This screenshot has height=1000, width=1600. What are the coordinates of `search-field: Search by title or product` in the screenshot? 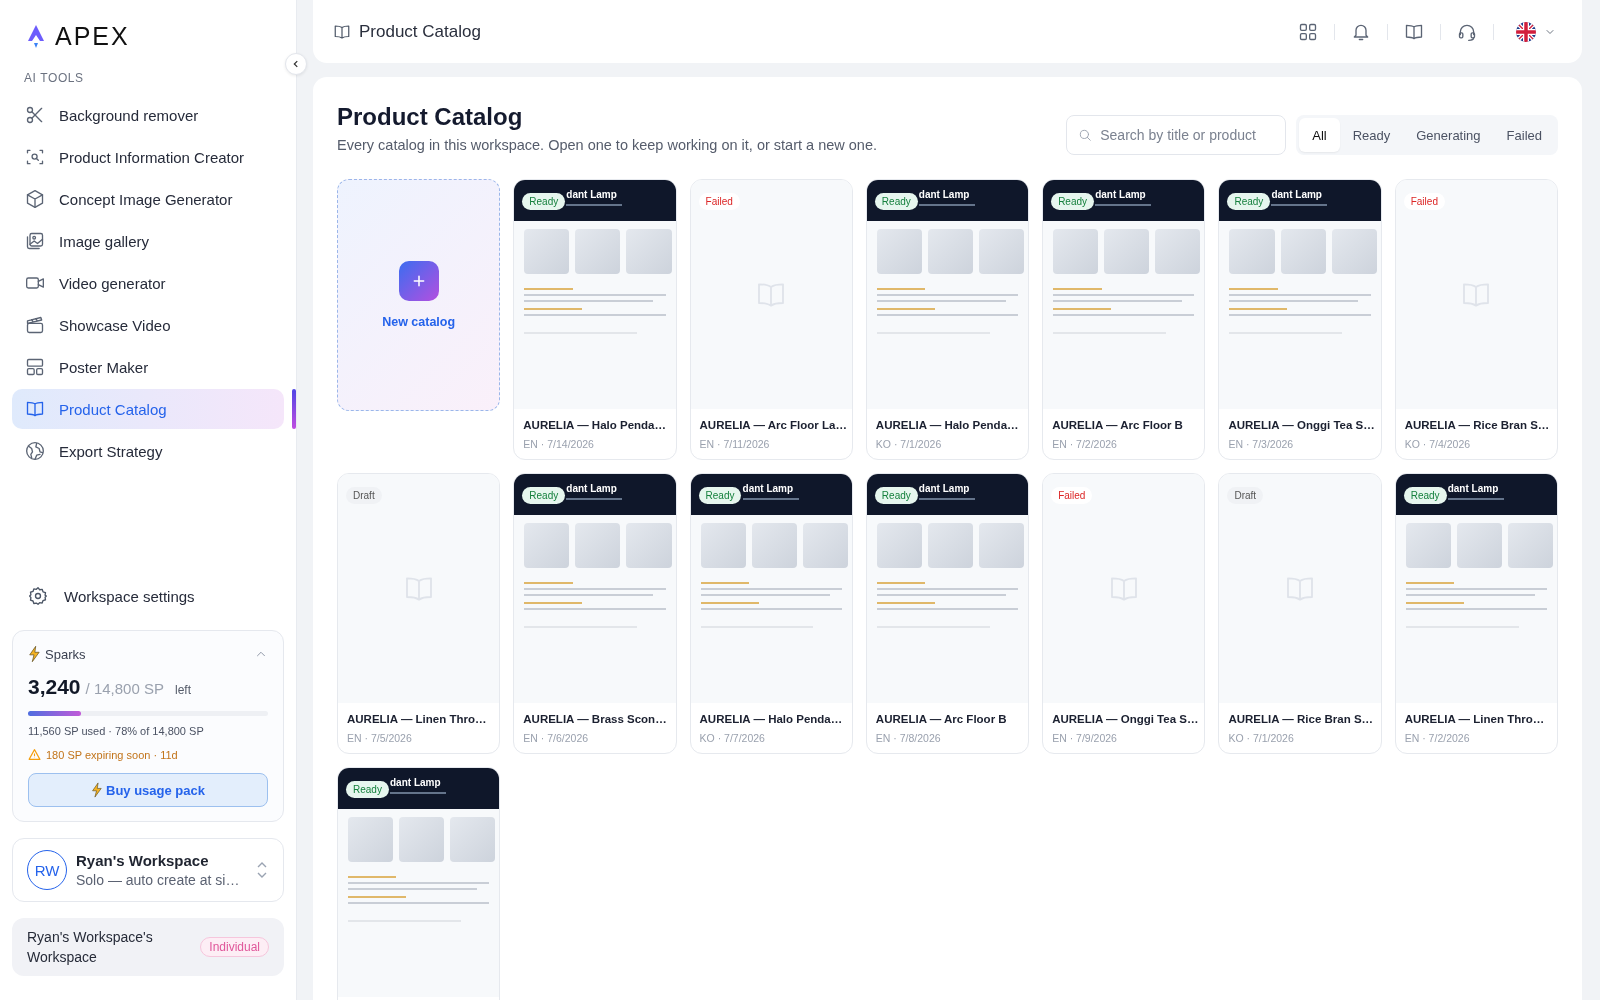 It's located at (1176, 135).